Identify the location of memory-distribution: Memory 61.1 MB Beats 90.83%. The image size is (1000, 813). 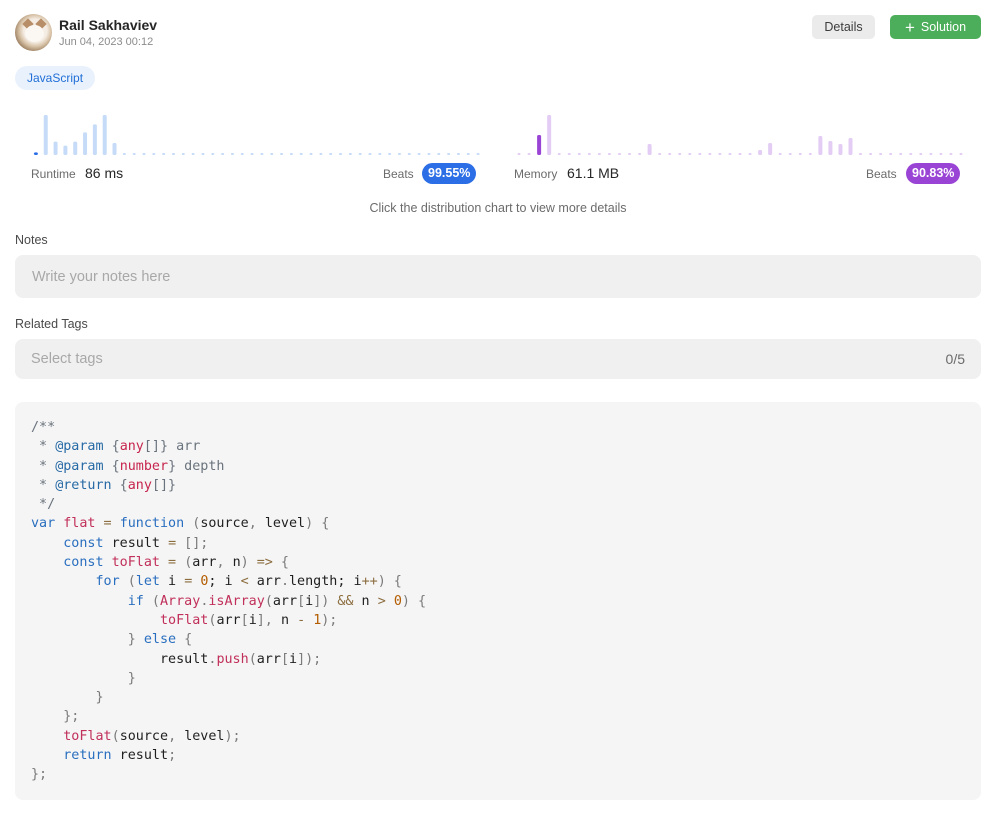
(740, 148).